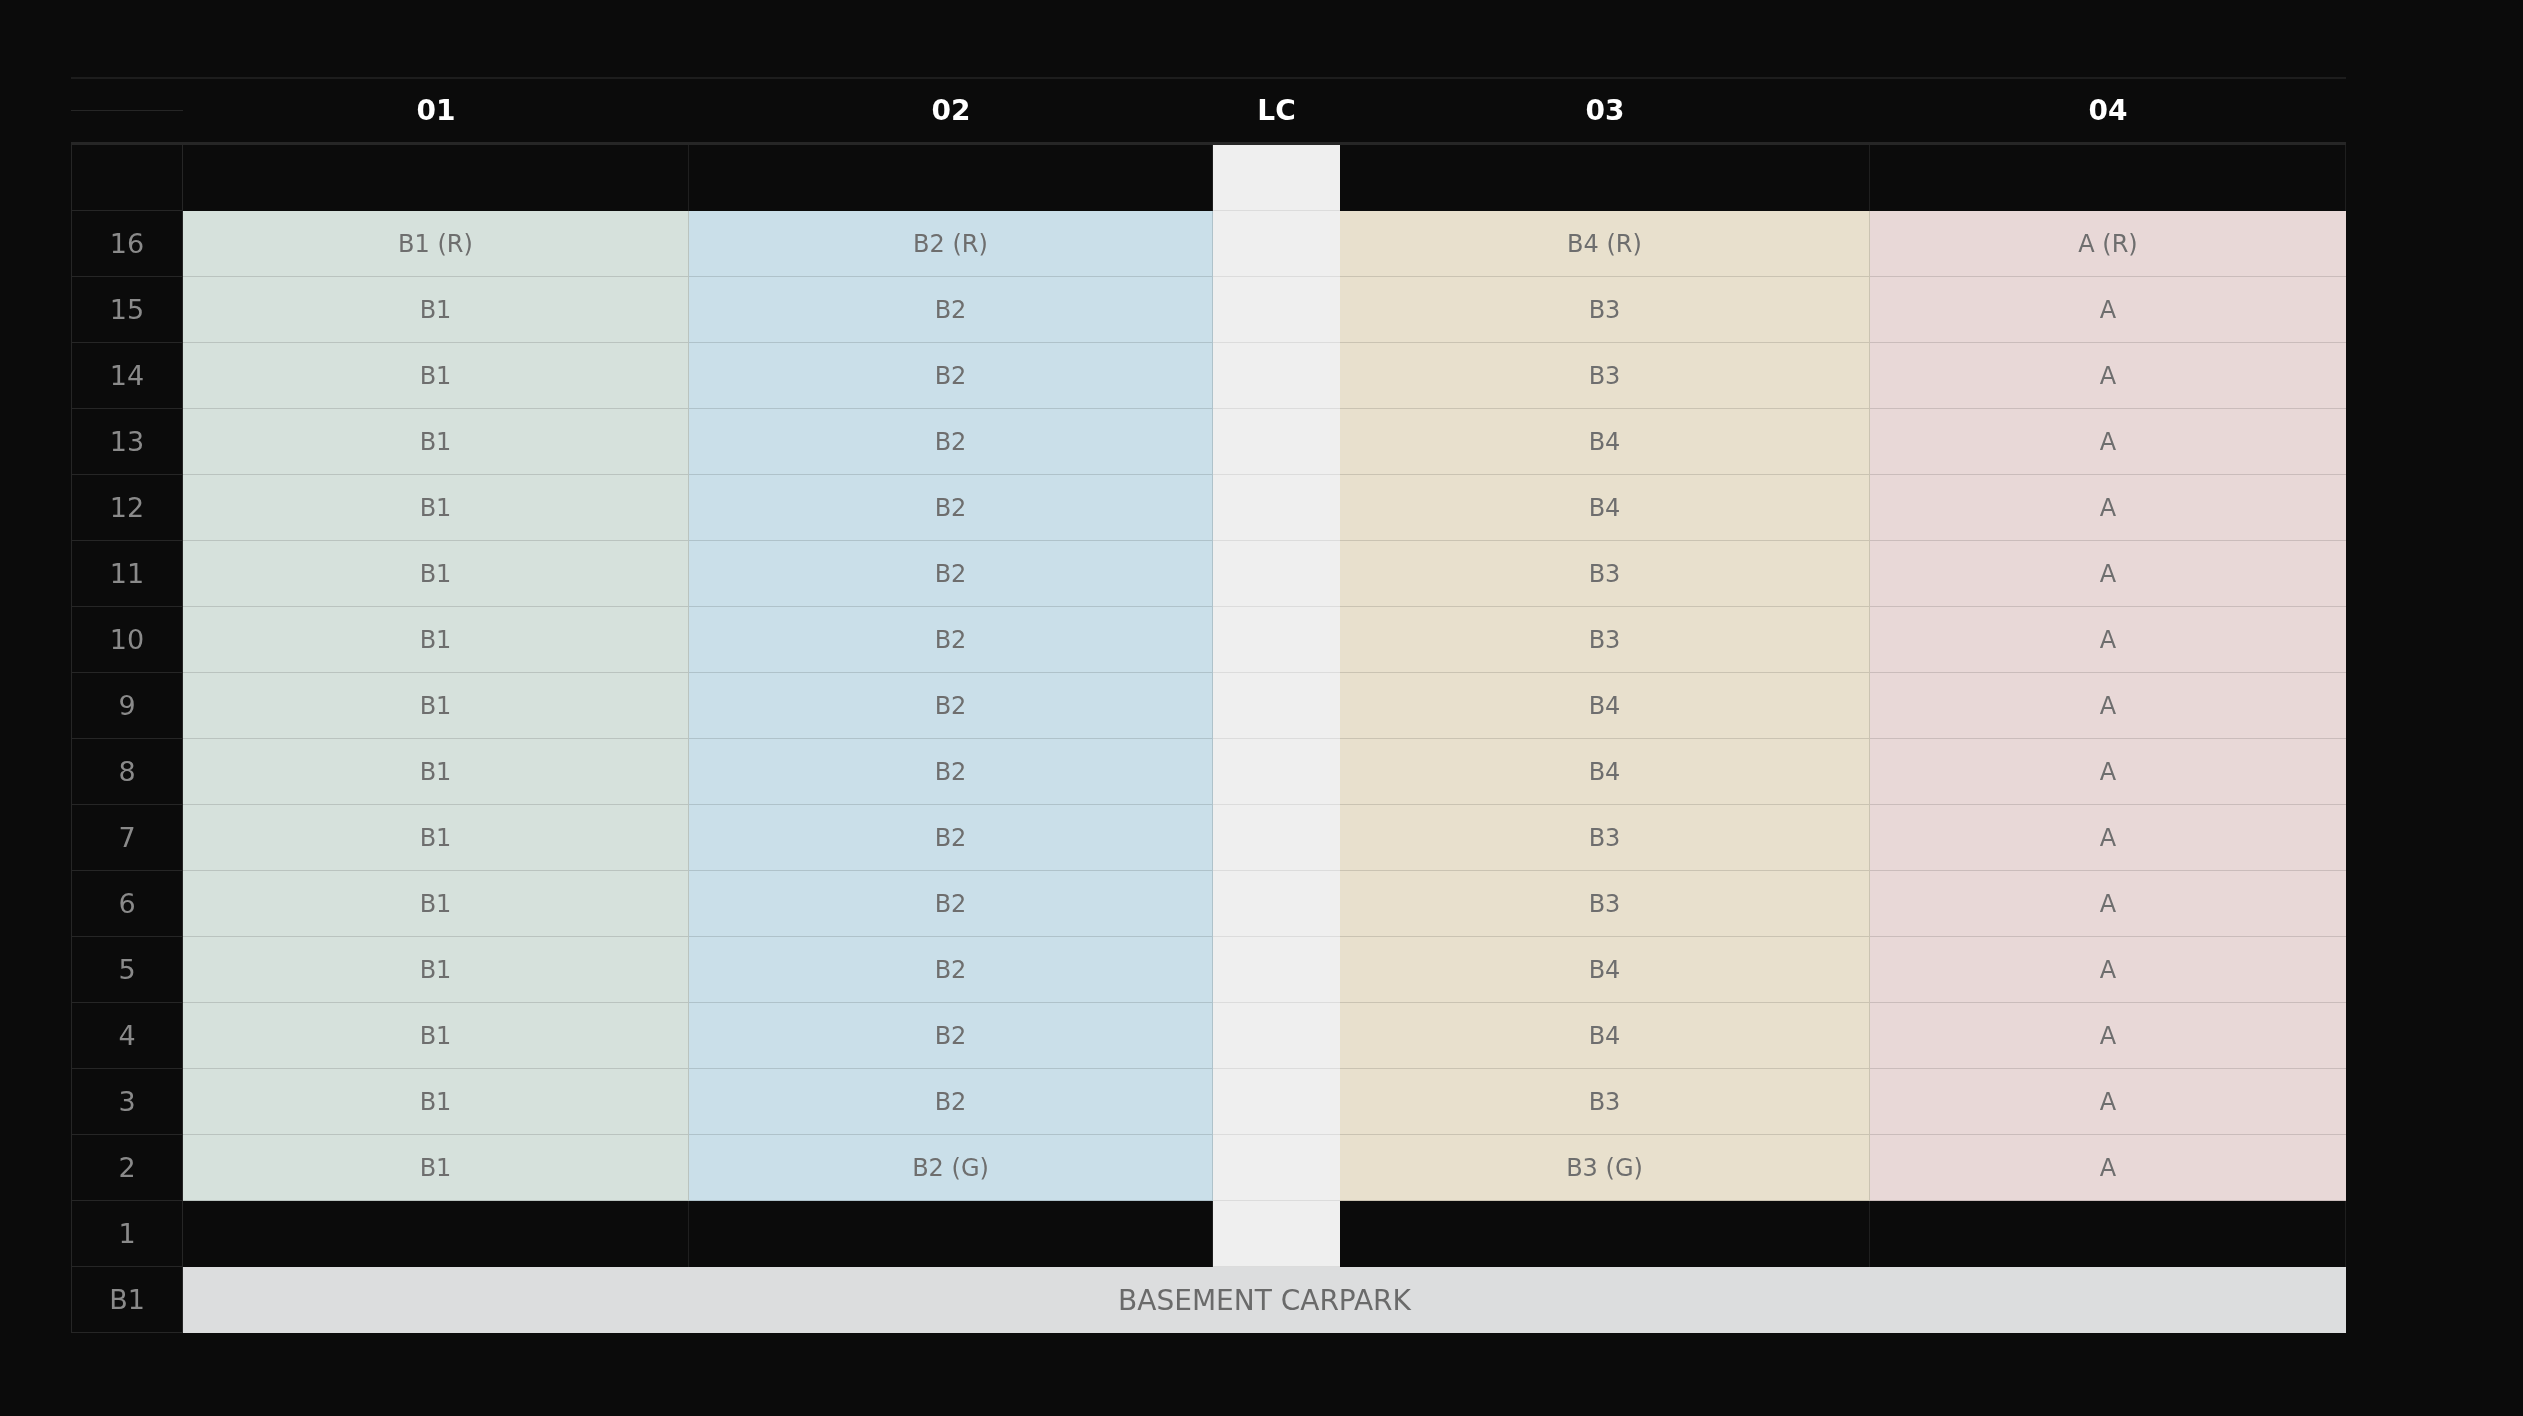  I want to click on column-header: 02, so click(951, 110).